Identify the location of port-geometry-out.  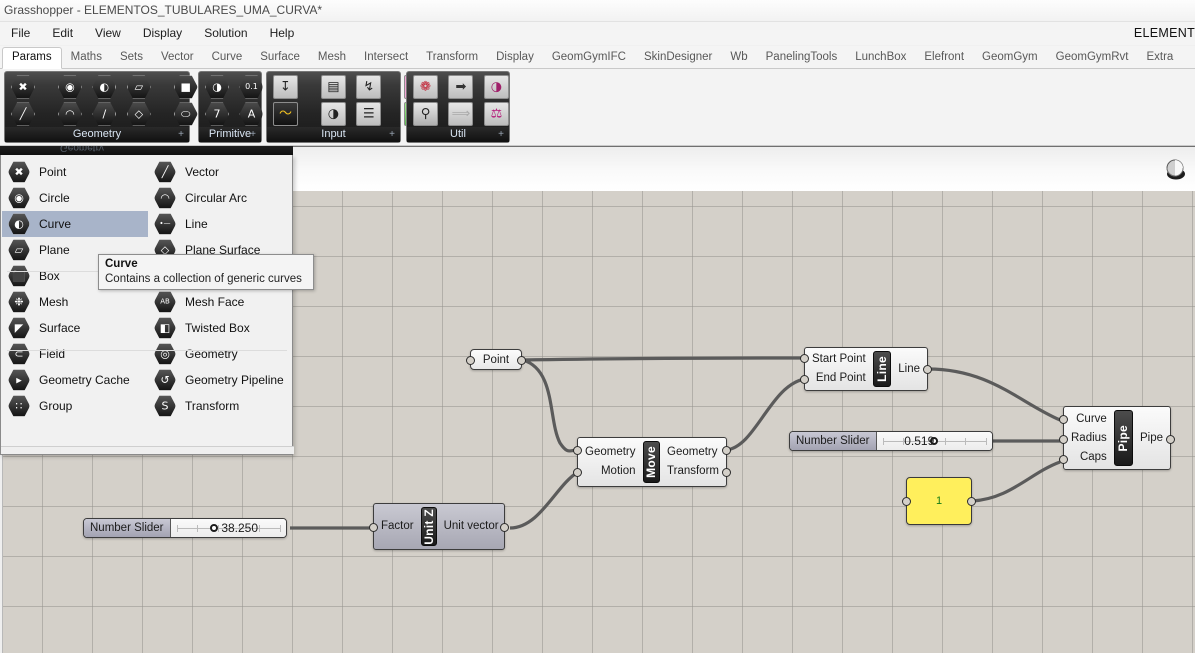
(726, 450).